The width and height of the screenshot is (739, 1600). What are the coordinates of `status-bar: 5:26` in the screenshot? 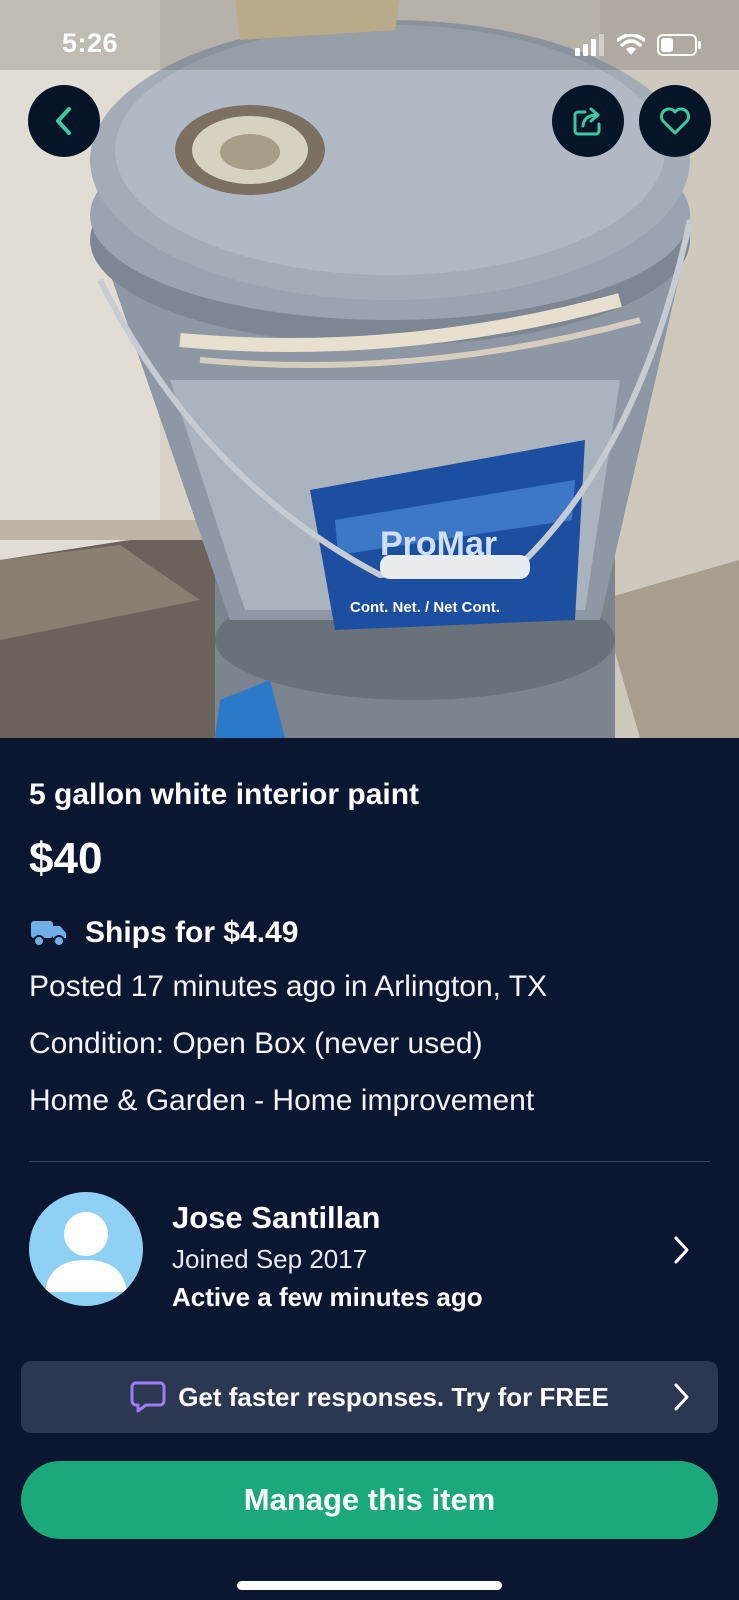 It's located at (369, 45).